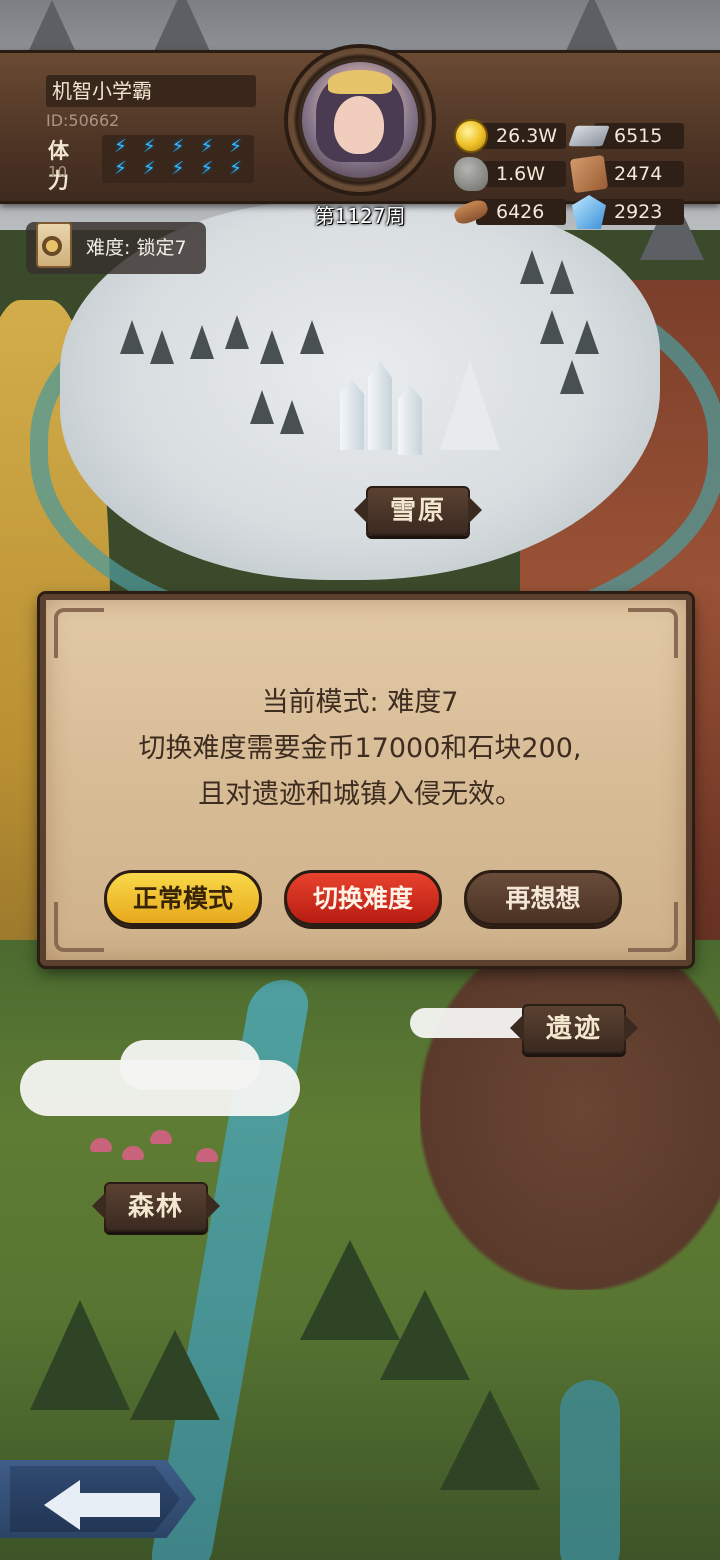  What do you see at coordinates (360, 794) in the screenshot?
I see `dialog-note-line: 且对遗迹和城镇入侵无效。` at bounding box center [360, 794].